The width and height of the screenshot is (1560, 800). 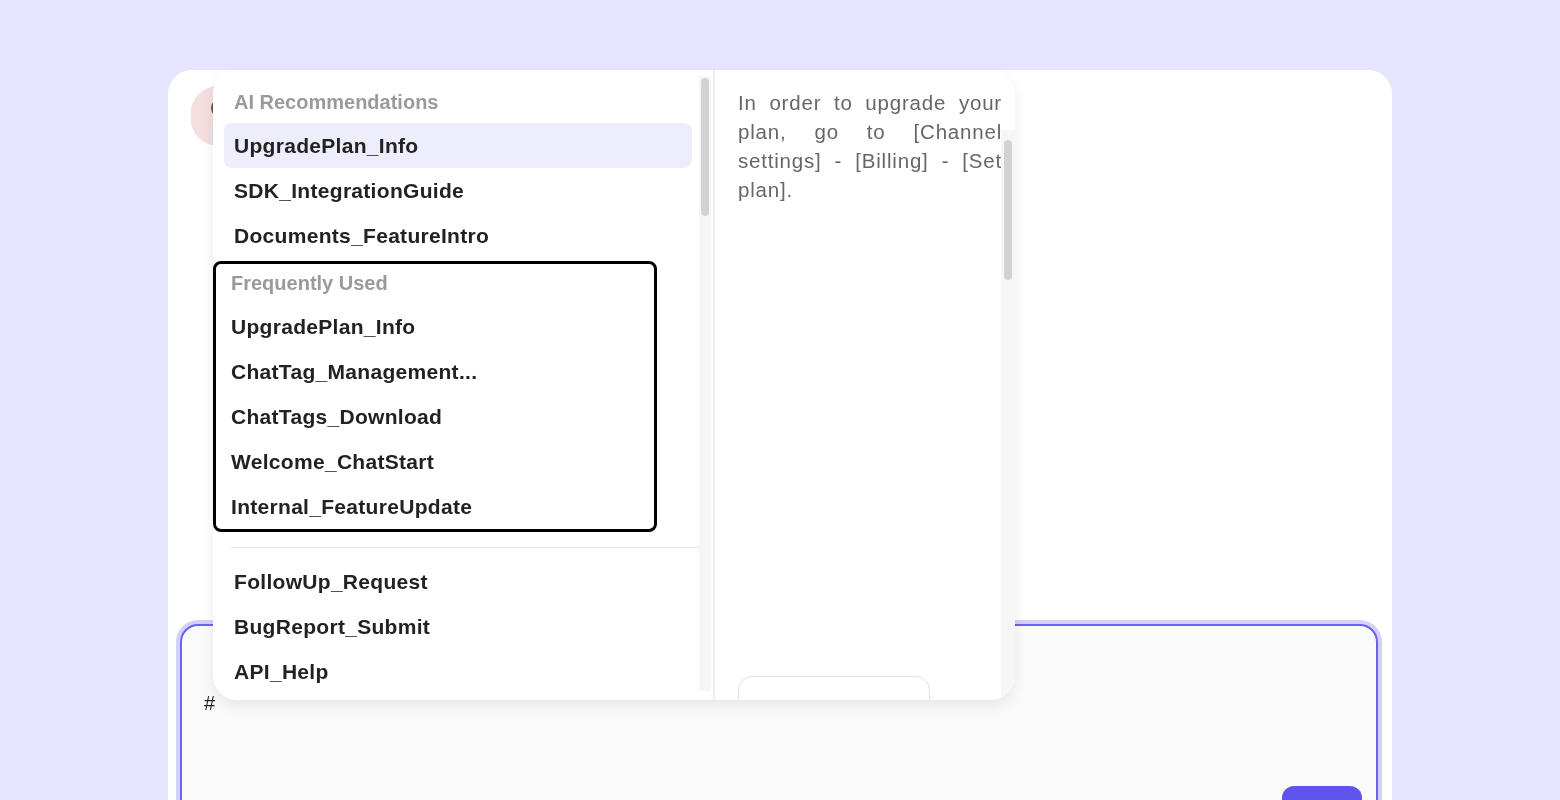 I want to click on template-item: Welcome_ChatStart, so click(x=437, y=461).